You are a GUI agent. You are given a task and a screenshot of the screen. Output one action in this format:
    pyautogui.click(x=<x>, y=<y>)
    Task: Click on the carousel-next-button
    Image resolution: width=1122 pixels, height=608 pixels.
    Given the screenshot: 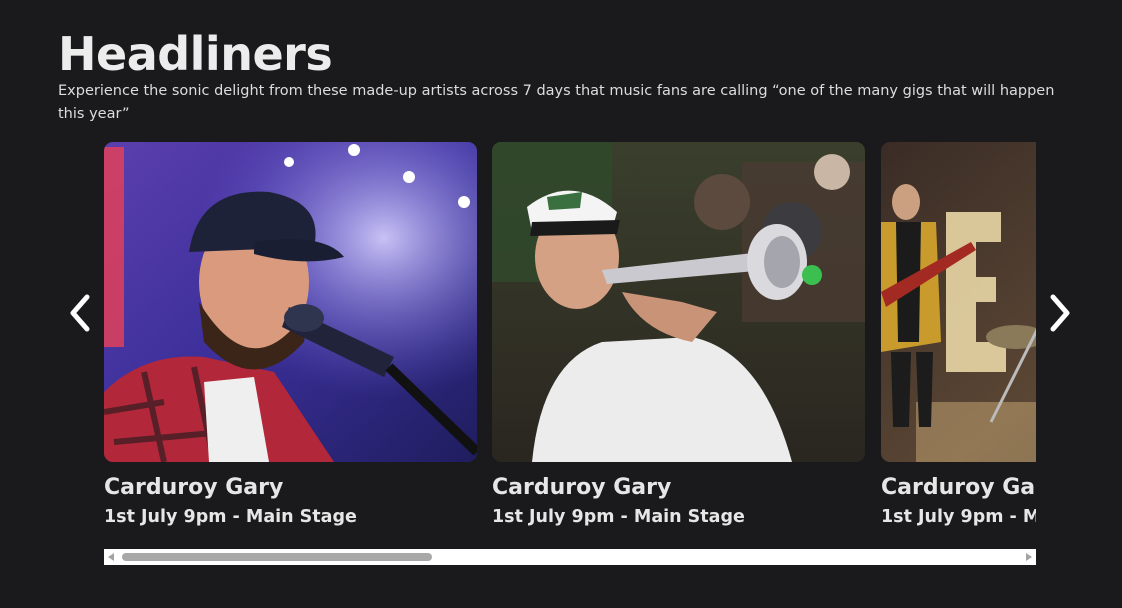 What is the action you would take?
    pyautogui.click(x=1060, y=313)
    